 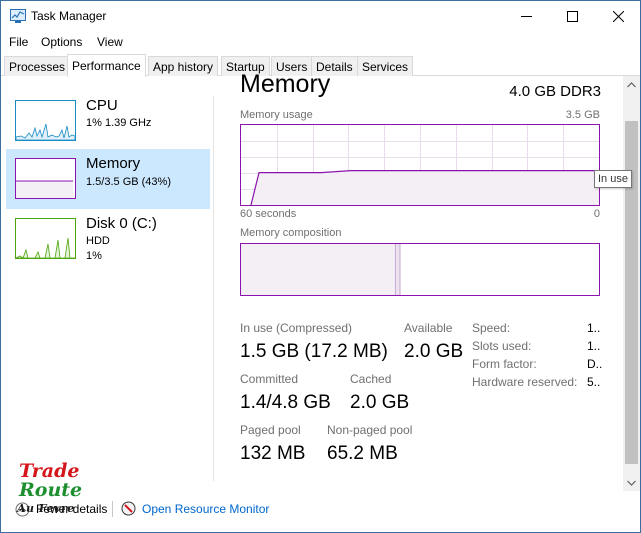 What do you see at coordinates (98, 241) in the screenshot?
I see `sidebar-disk-type: HDD` at bounding box center [98, 241].